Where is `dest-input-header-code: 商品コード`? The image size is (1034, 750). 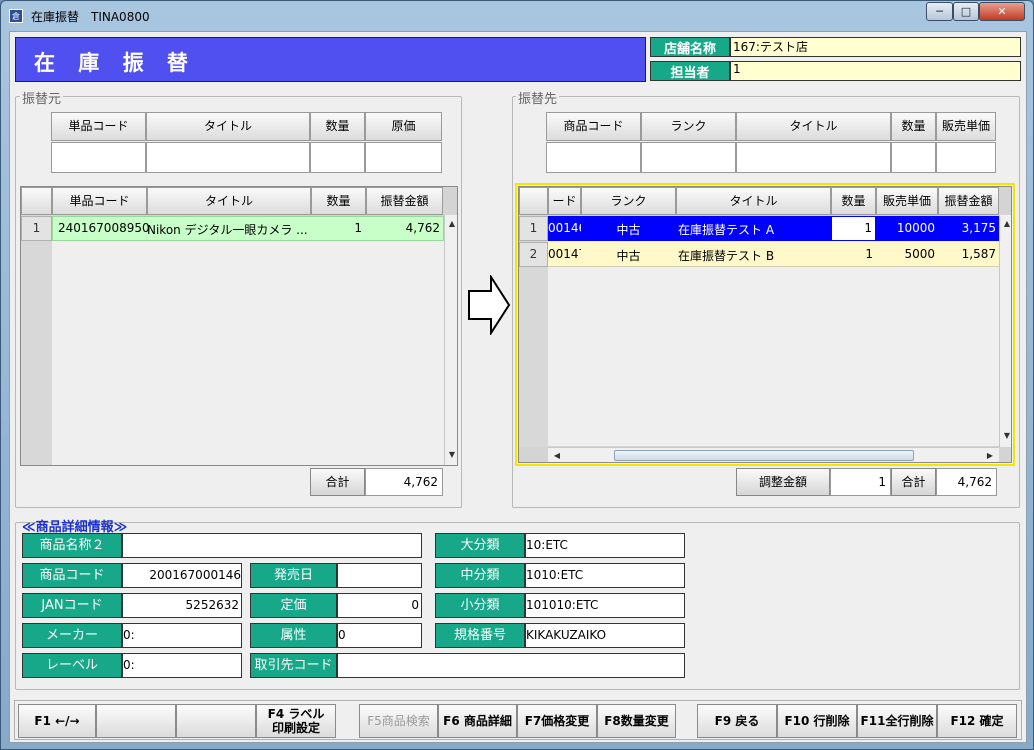
dest-input-header-code: 商品コード is located at coordinates (593, 126).